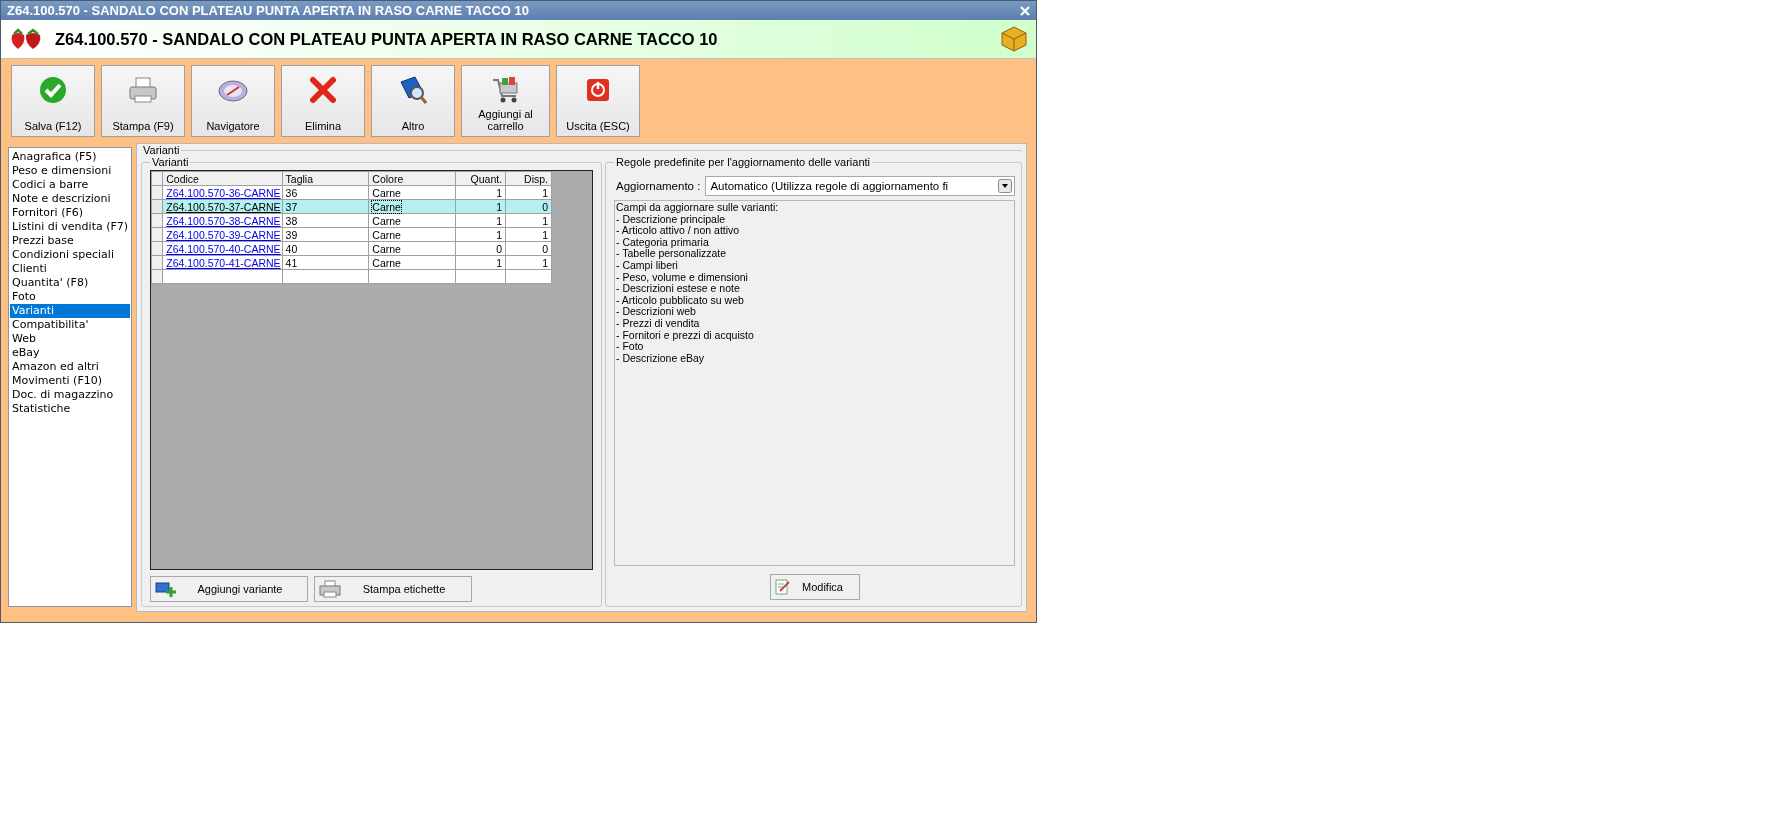 The image size is (1783, 828). Describe the element at coordinates (161, 150) in the screenshot. I see `panel-title: Varianti` at that location.